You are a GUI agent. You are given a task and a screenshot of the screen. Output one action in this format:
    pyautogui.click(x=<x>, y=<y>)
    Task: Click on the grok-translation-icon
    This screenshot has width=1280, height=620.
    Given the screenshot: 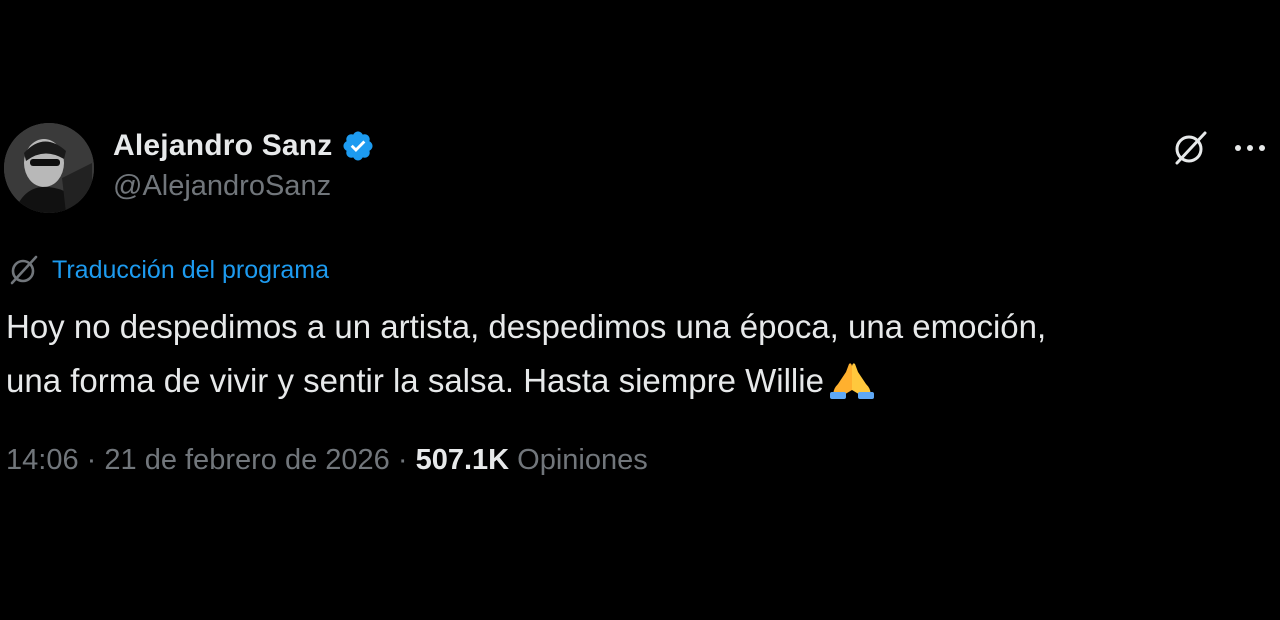 What is the action you would take?
    pyautogui.click(x=24, y=270)
    